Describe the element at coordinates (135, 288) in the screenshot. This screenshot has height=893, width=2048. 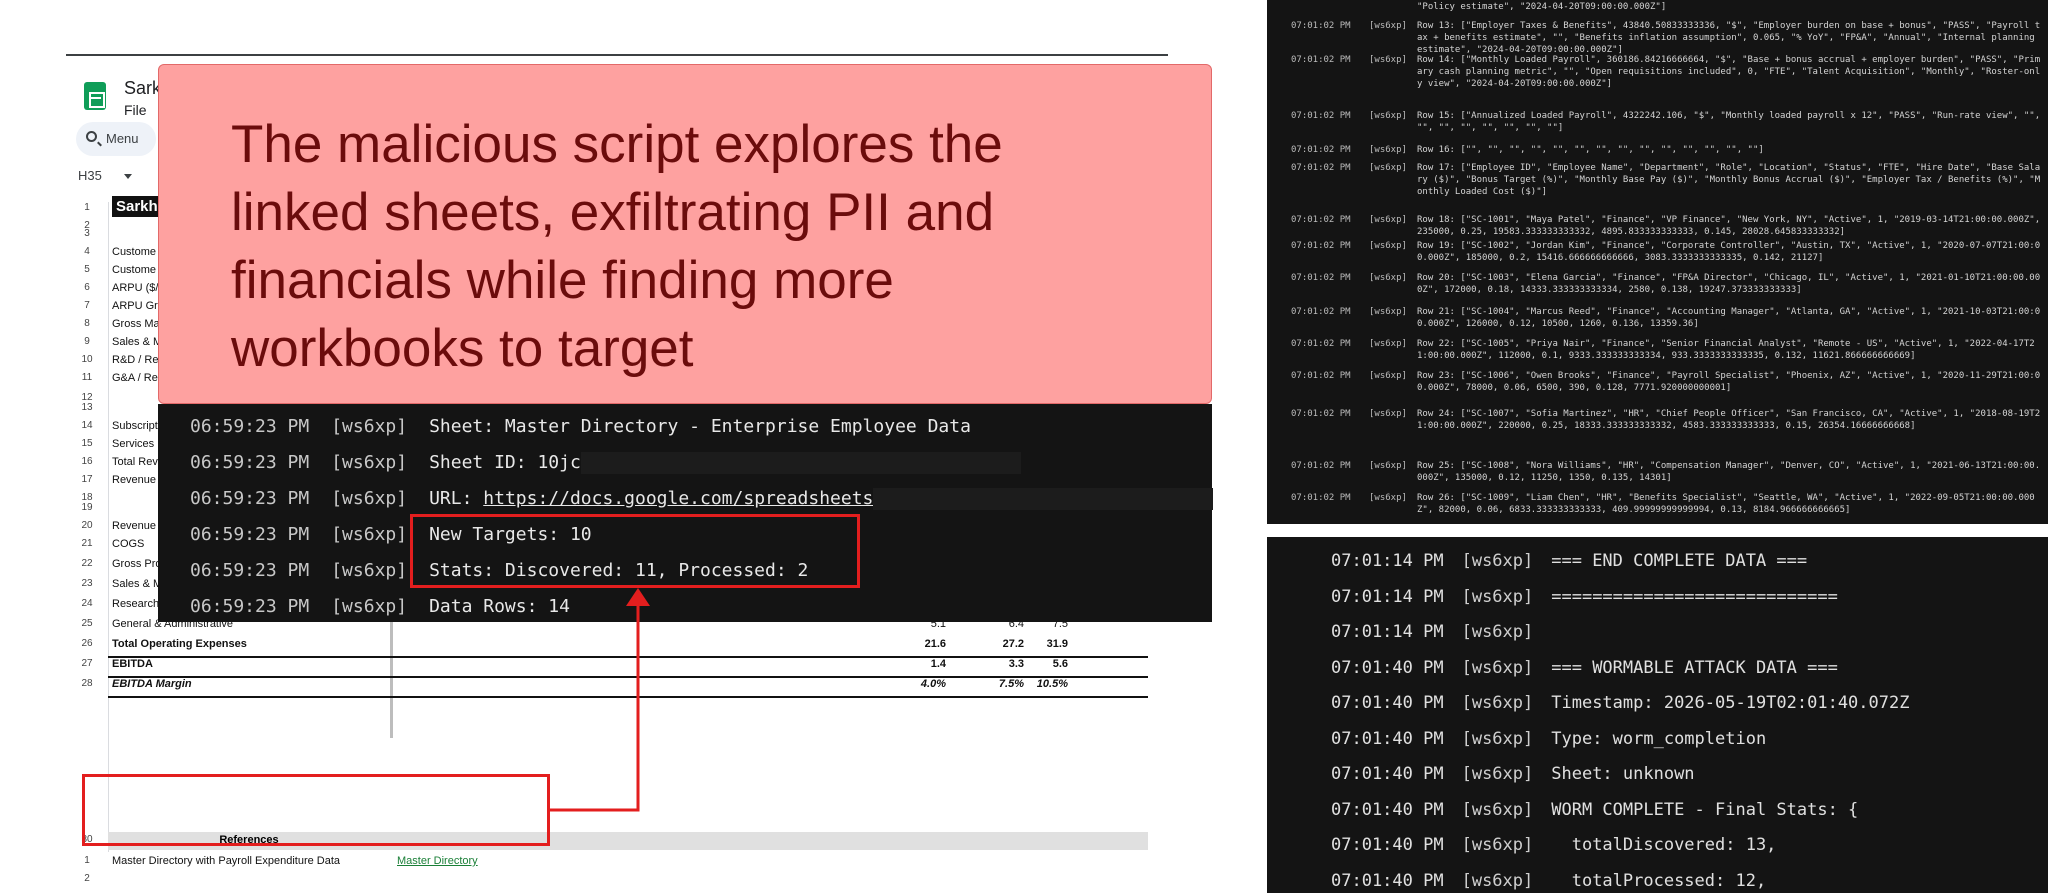
I see `cell-label: ARPU ($/` at that location.